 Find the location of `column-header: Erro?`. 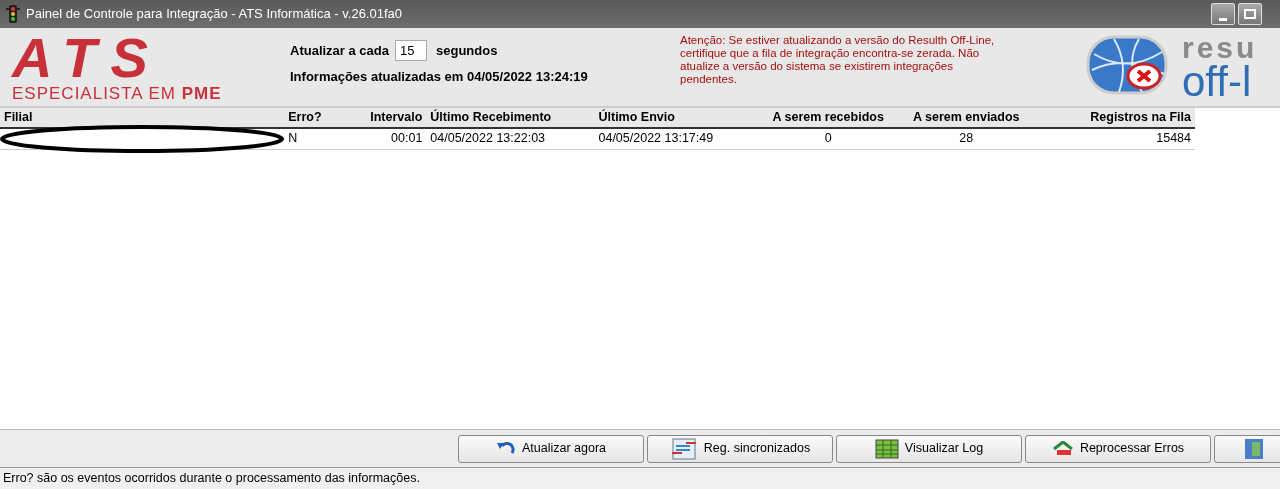

column-header: Erro? is located at coordinates (308, 118).